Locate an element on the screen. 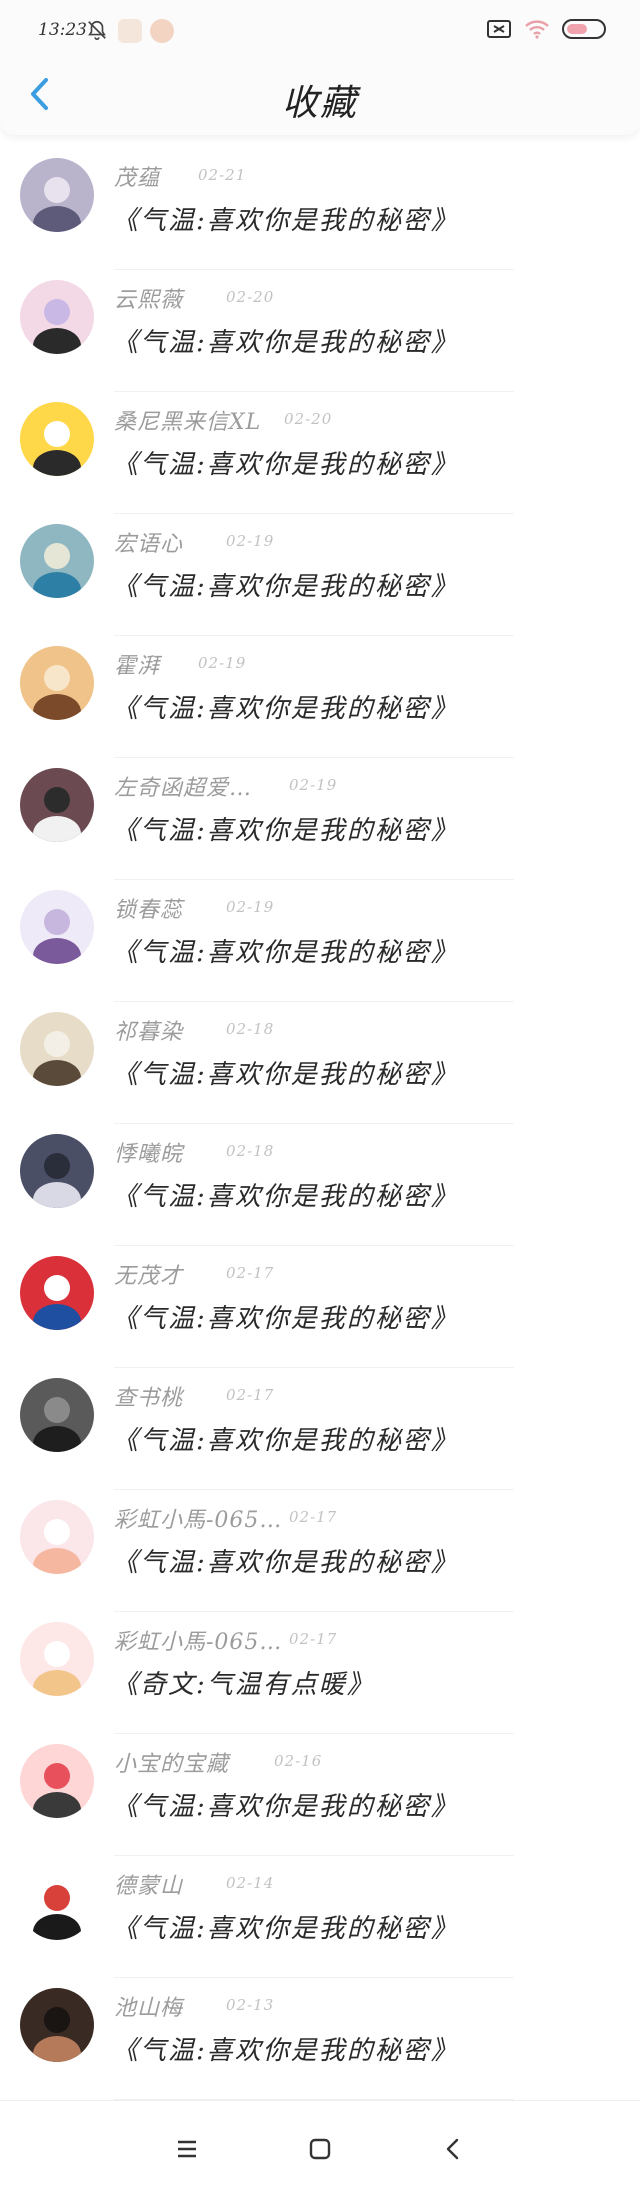 Image resolution: width=640 pixels, height=2193 pixels. user-name: 祁暮染 is located at coordinates (148, 1032).